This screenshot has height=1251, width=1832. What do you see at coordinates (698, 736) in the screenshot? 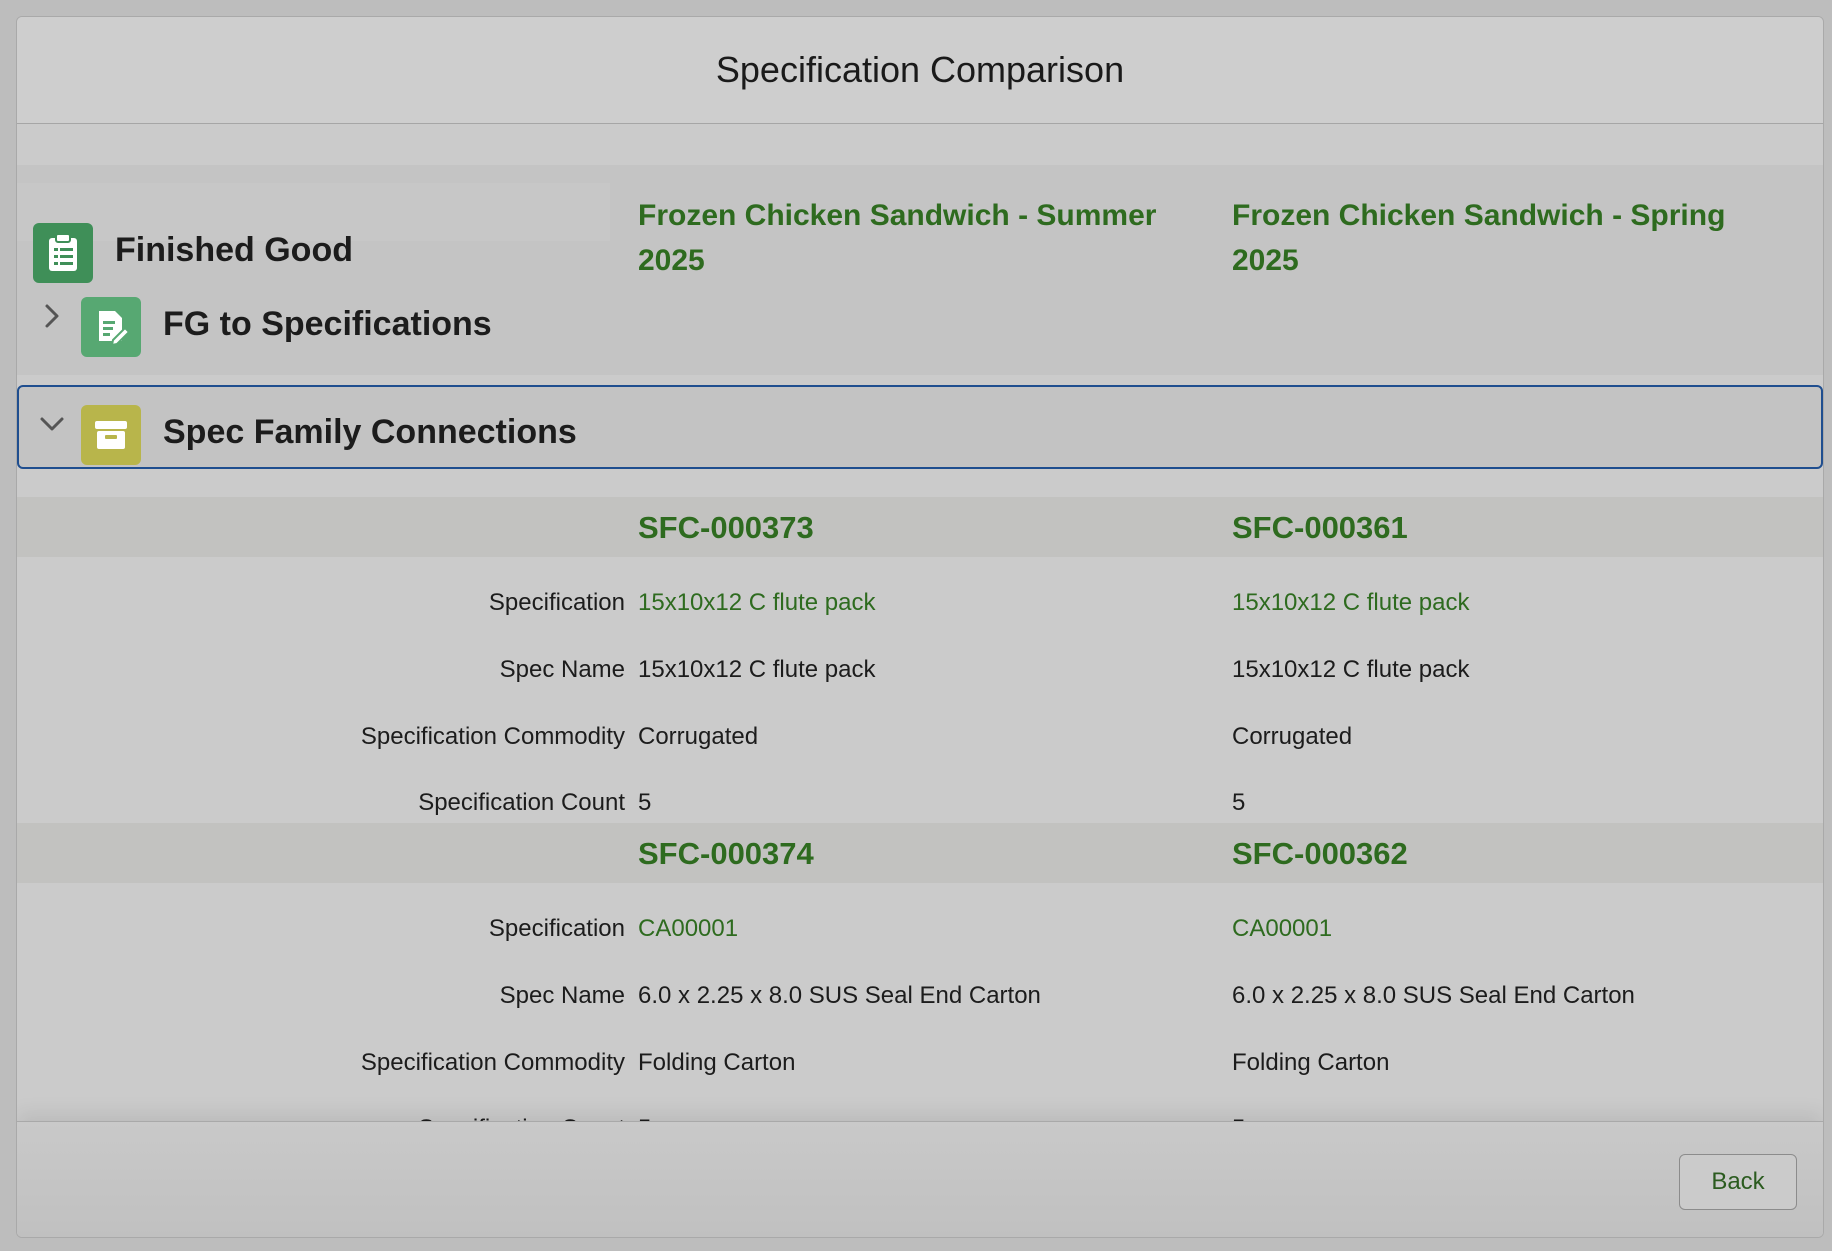
I see `commodity-value-left: Corrugated` at bounding box center [698, 736].